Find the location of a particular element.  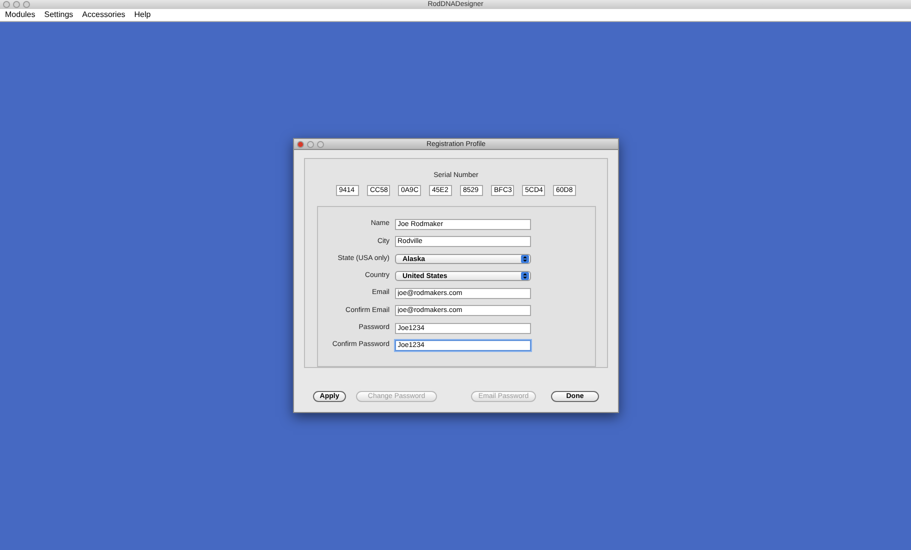

menu-item: Settings is located at coordinates (59, 15).